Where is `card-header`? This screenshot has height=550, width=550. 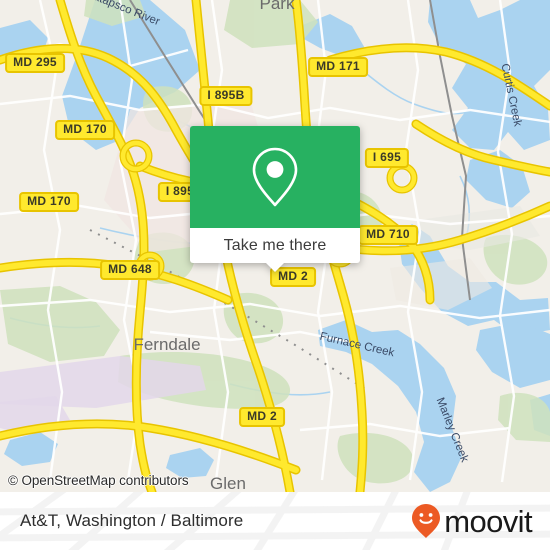
card-header is located at coordinates (275, 177).